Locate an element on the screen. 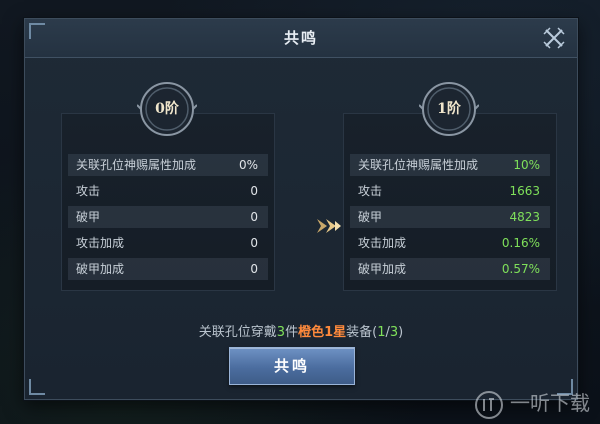 The image size is (600, 424). current-tier-label: 0阶 is located at coordinates (167, 109).